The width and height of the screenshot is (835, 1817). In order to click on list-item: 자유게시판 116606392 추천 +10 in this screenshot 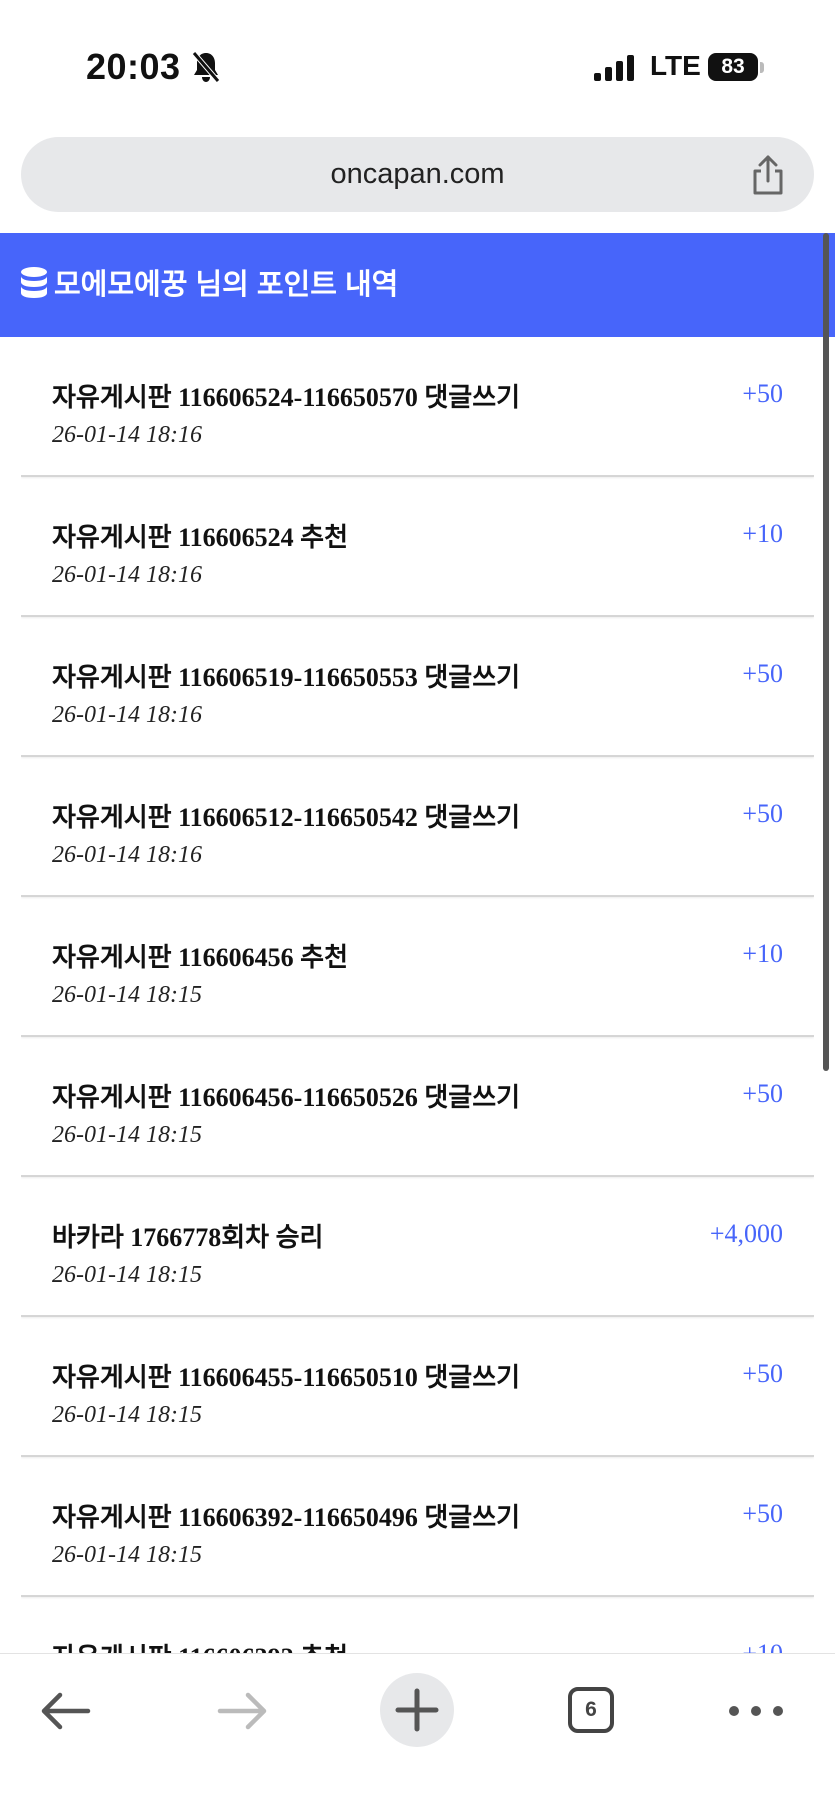, I will do `click(417, 1625)`.